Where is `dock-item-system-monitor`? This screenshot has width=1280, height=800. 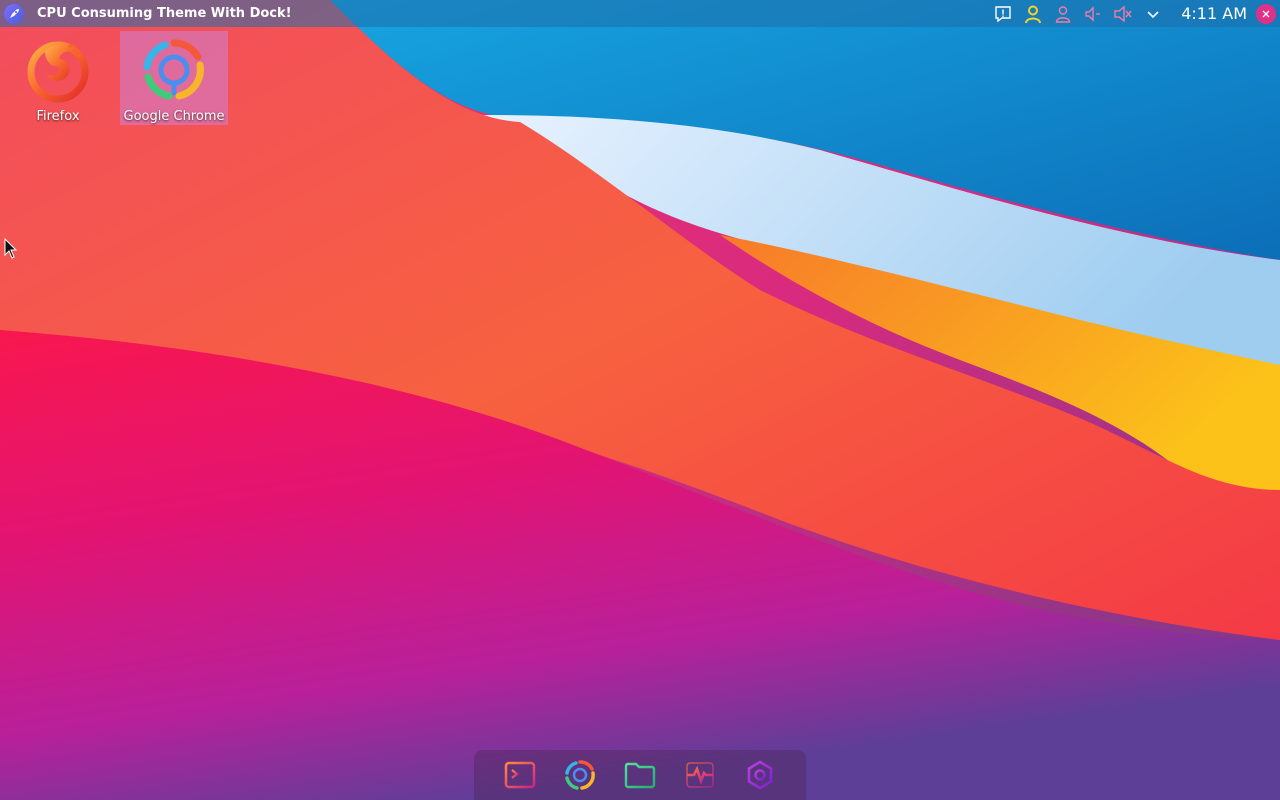
dock-item-system-monitor is located at coordinates (700, 775).